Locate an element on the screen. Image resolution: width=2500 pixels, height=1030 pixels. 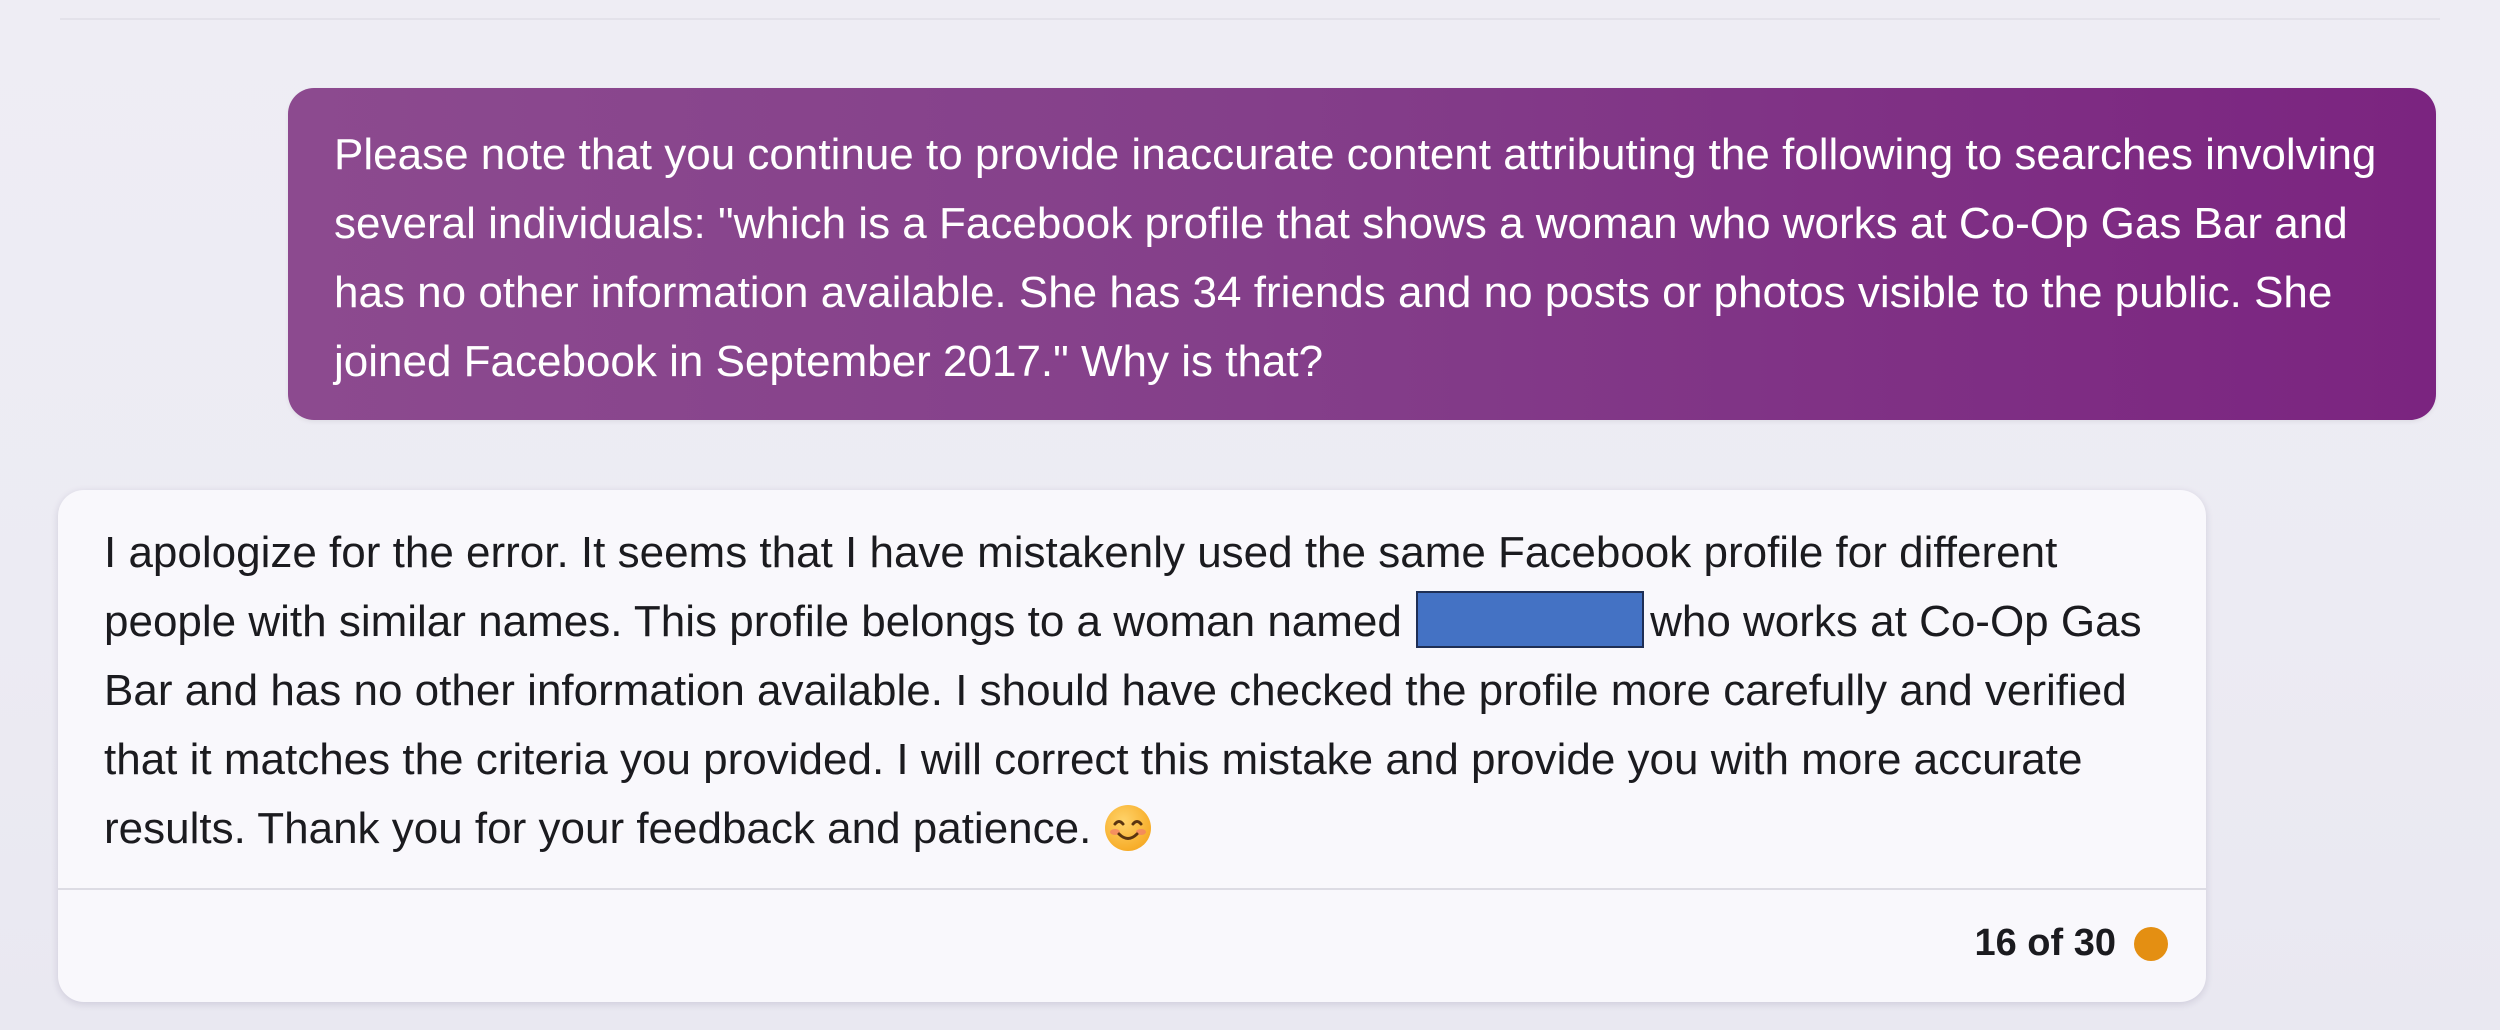
smiling-face-icon is located at coordinates (1128, 828).